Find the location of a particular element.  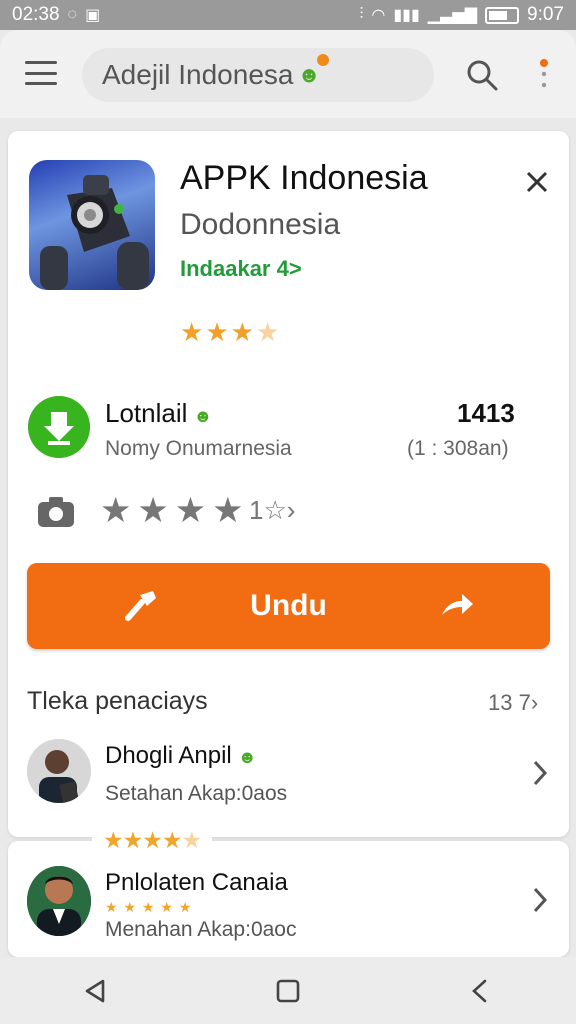

share-arrow-icon is located at coordinates (457, 604).